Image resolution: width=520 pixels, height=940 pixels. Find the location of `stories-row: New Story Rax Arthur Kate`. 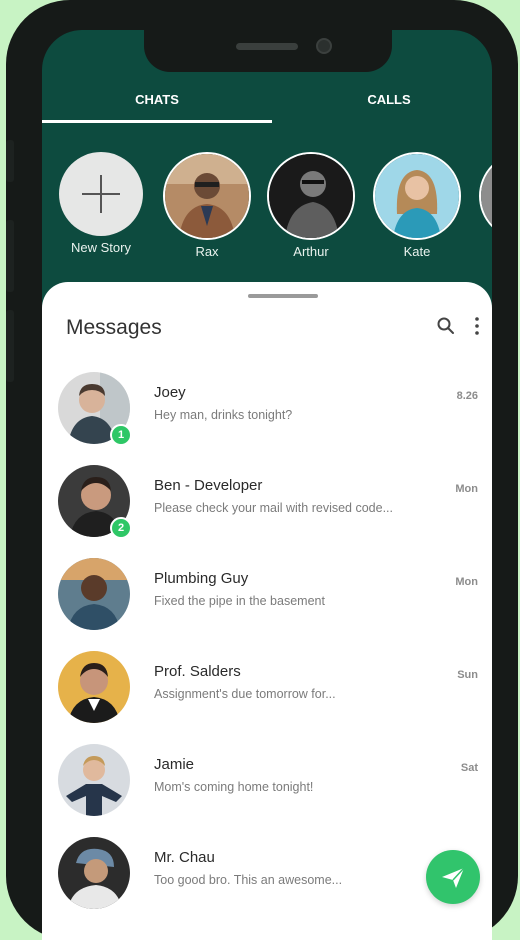

stories-row: New Story Rax Arthur Kate is located at coordinates (267, 208).